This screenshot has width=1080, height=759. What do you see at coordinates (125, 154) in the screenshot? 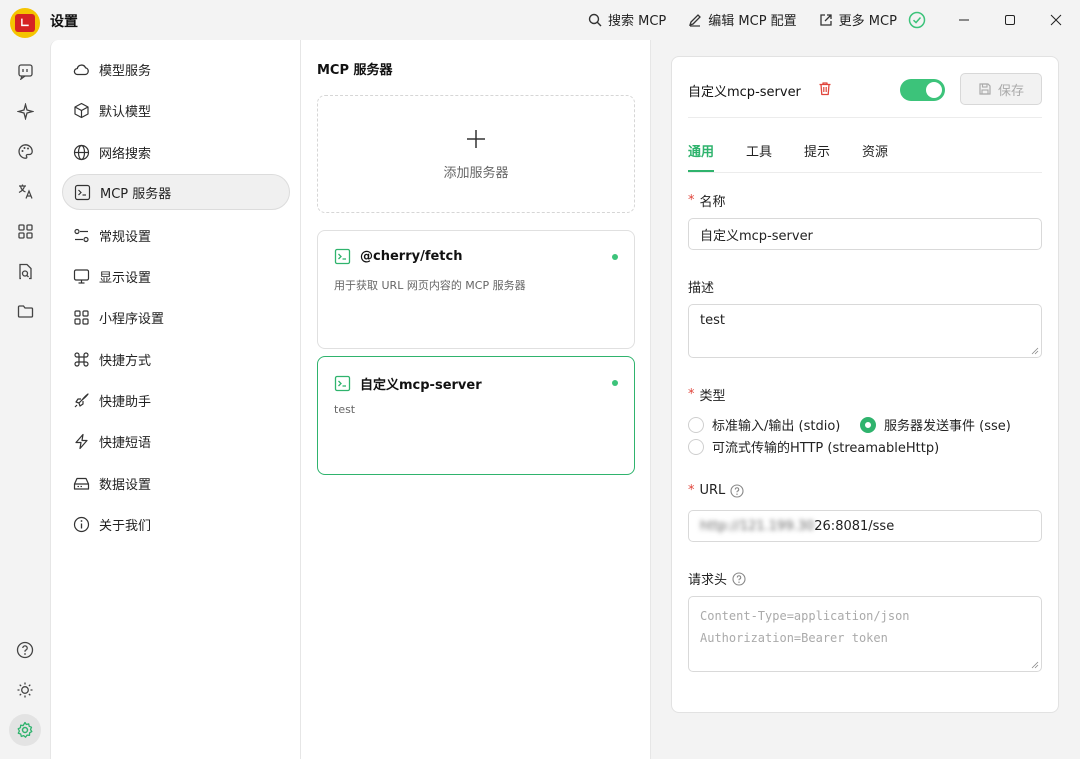
I see `nav-item-label: 网络搜索` at bounding box center [125, 154].